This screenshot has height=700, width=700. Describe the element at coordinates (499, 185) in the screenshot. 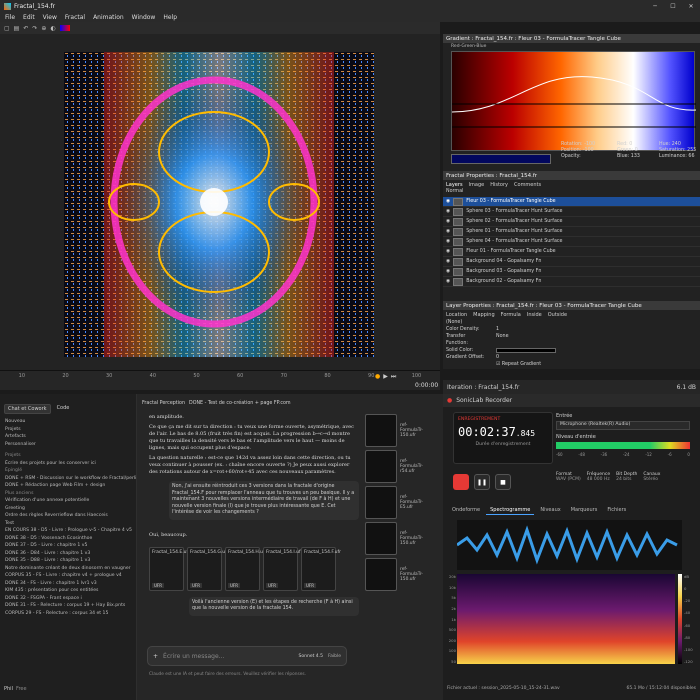

I see `tab-history: History` at that location.